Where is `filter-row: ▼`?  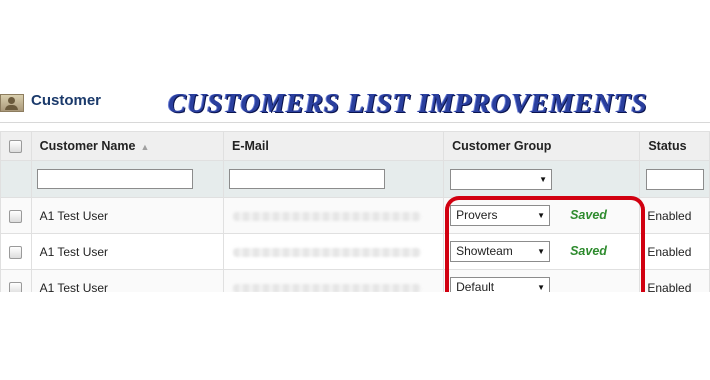 filter-row: ▼ is located at coordinates (355, 179).